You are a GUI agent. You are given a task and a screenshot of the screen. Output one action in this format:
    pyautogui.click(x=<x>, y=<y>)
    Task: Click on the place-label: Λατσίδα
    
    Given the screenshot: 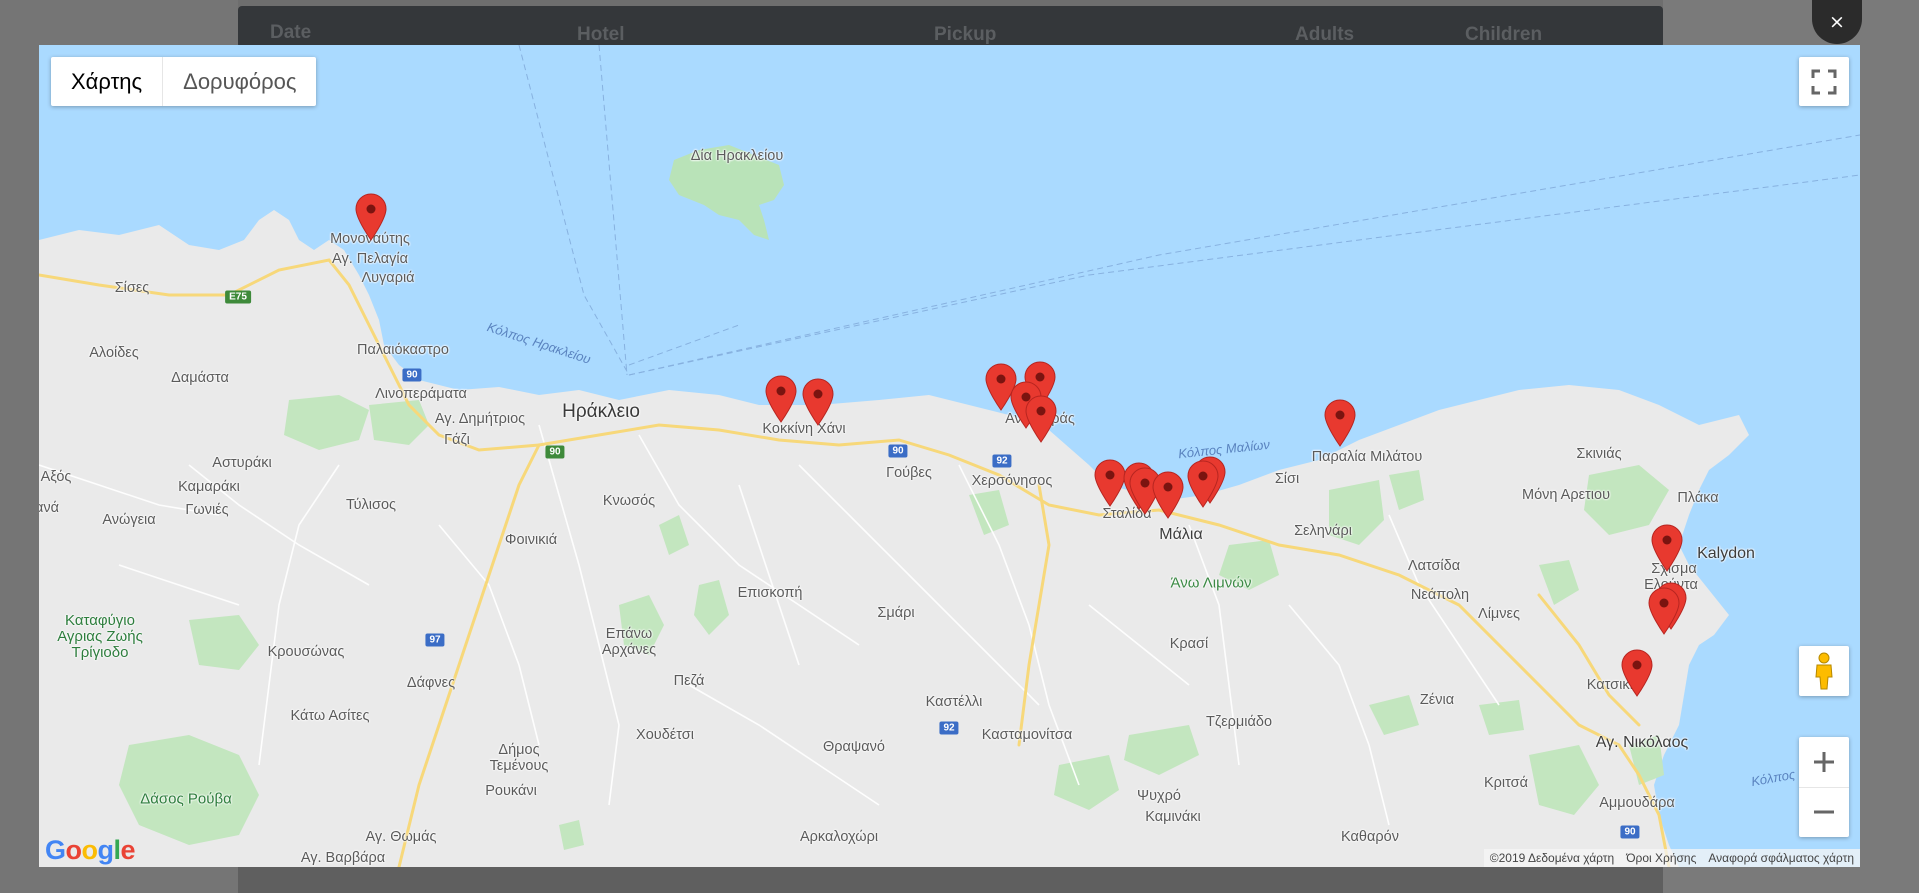 What is the action you would take?
    pyautogui.click(x=1434, y=566)
    